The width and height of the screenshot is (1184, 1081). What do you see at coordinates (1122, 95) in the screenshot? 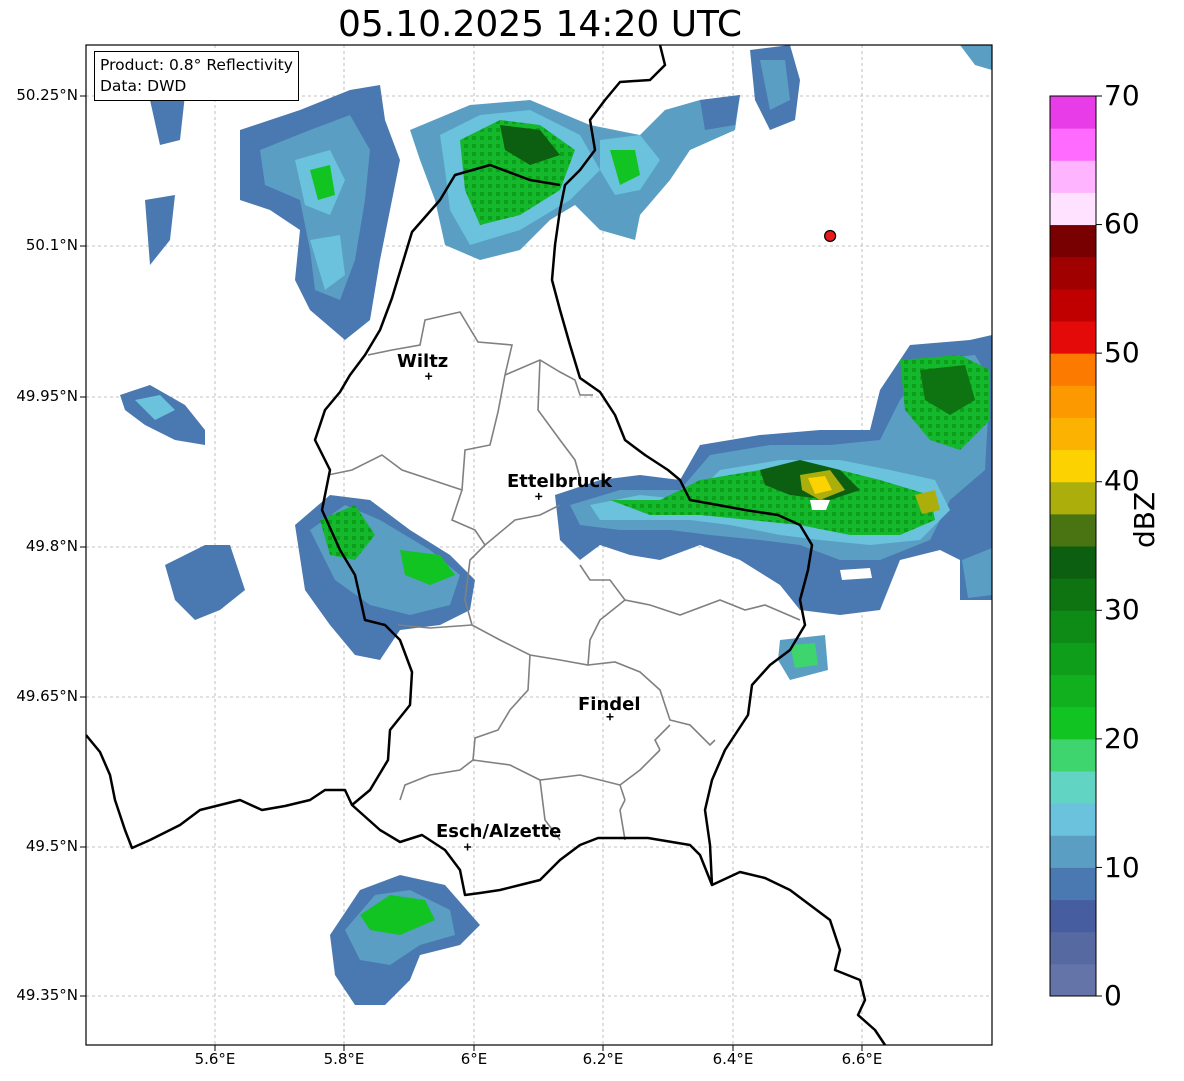
I see `colorbar-tick-70: 70` at bounding box center [1122, 95].